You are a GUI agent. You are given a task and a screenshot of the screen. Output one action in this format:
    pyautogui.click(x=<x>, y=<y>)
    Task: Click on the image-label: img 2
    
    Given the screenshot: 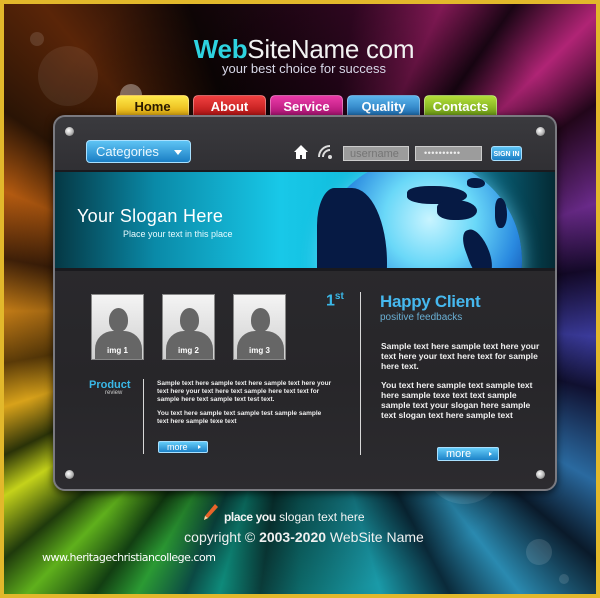 What is the action you would take?
    pyautogui.click(x=188, y=350)
    